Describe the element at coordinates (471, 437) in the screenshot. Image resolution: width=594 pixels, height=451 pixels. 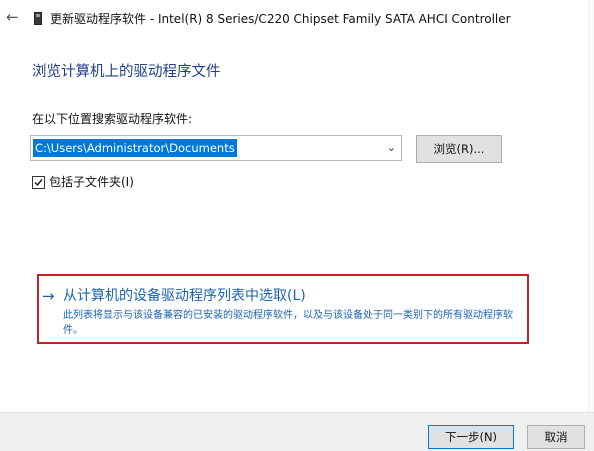
I see `next-button: 下一步(N)` at that location.